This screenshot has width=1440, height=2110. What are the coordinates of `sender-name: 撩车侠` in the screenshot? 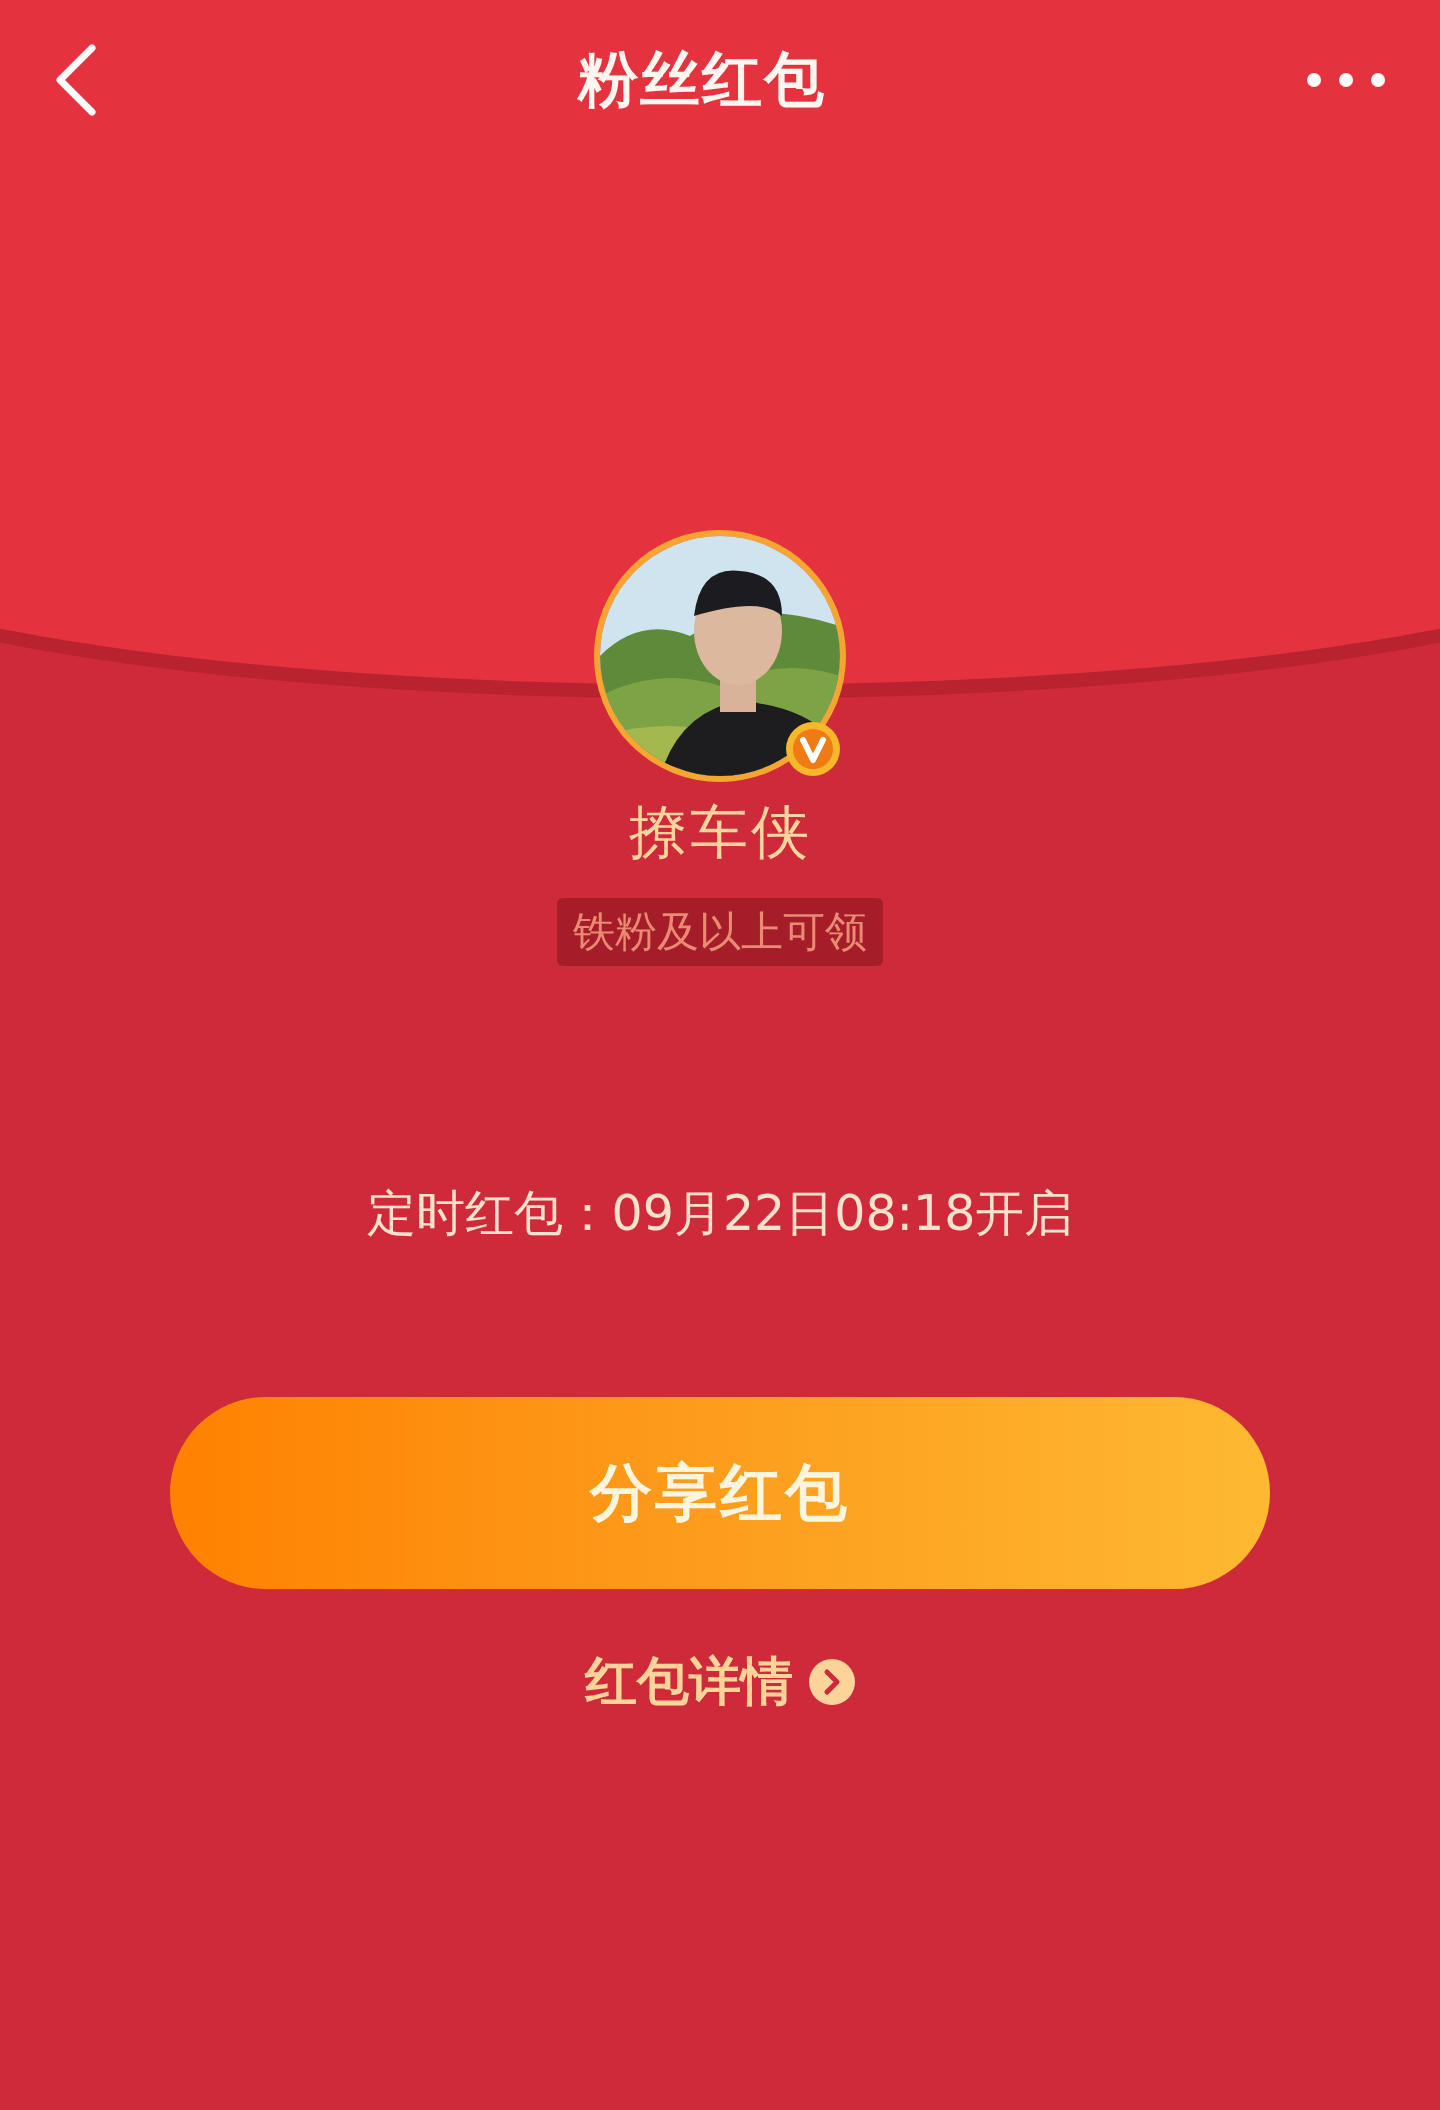 It's located at (720, 832).